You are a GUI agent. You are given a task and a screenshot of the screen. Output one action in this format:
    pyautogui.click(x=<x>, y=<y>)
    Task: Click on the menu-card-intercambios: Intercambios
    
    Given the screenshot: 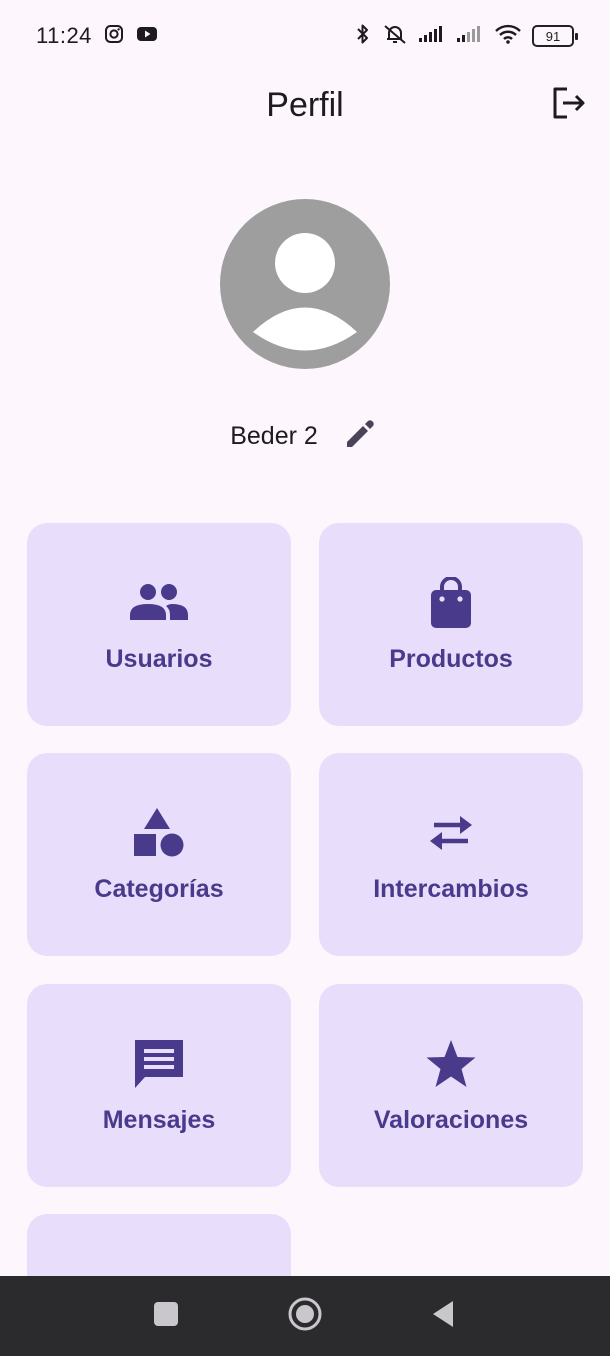 What is the action you would take?
    pyautogui.click(x=451, y=854)
    